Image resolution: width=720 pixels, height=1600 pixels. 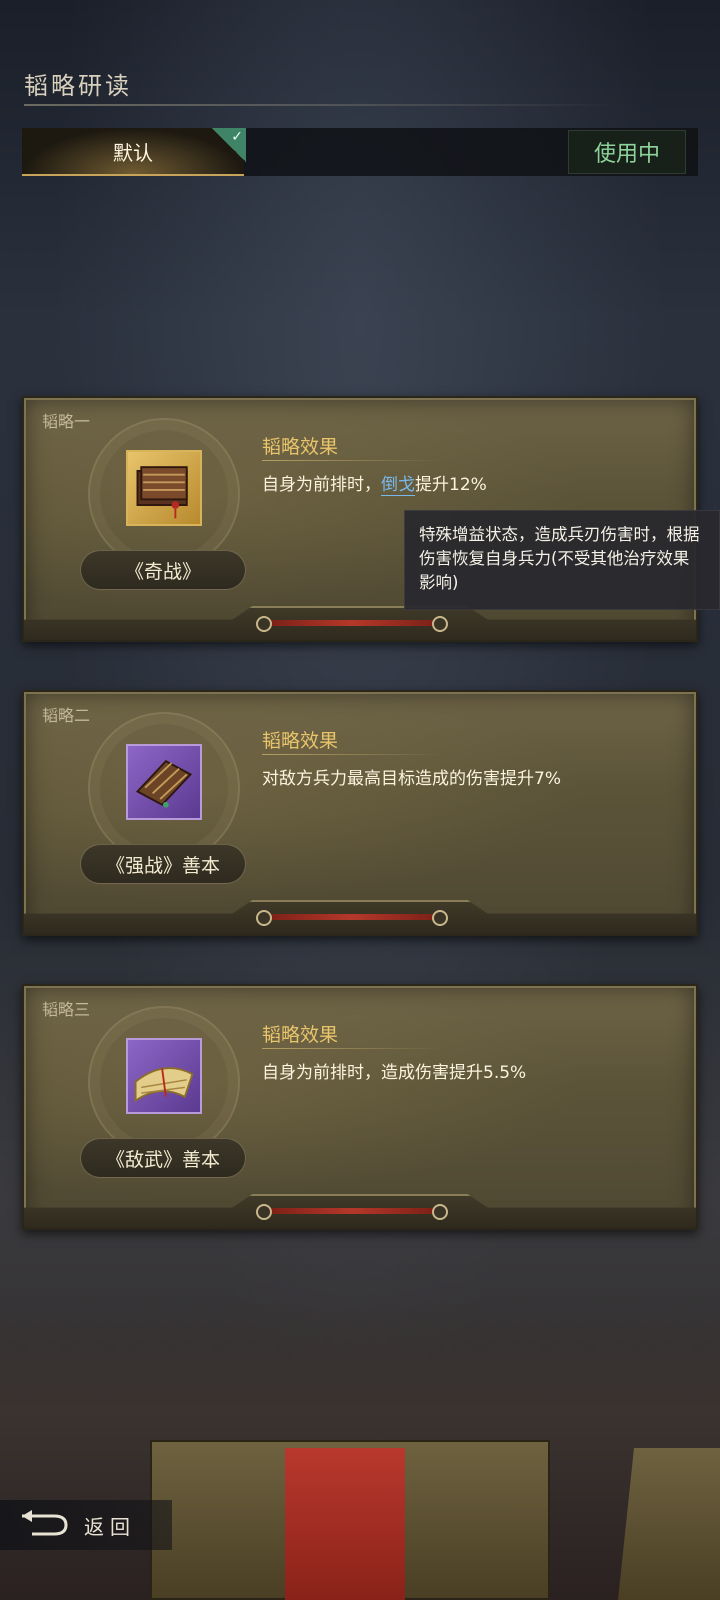 I want to click on effect-keyword-link: 倒戈, so click(x=398, y=485).